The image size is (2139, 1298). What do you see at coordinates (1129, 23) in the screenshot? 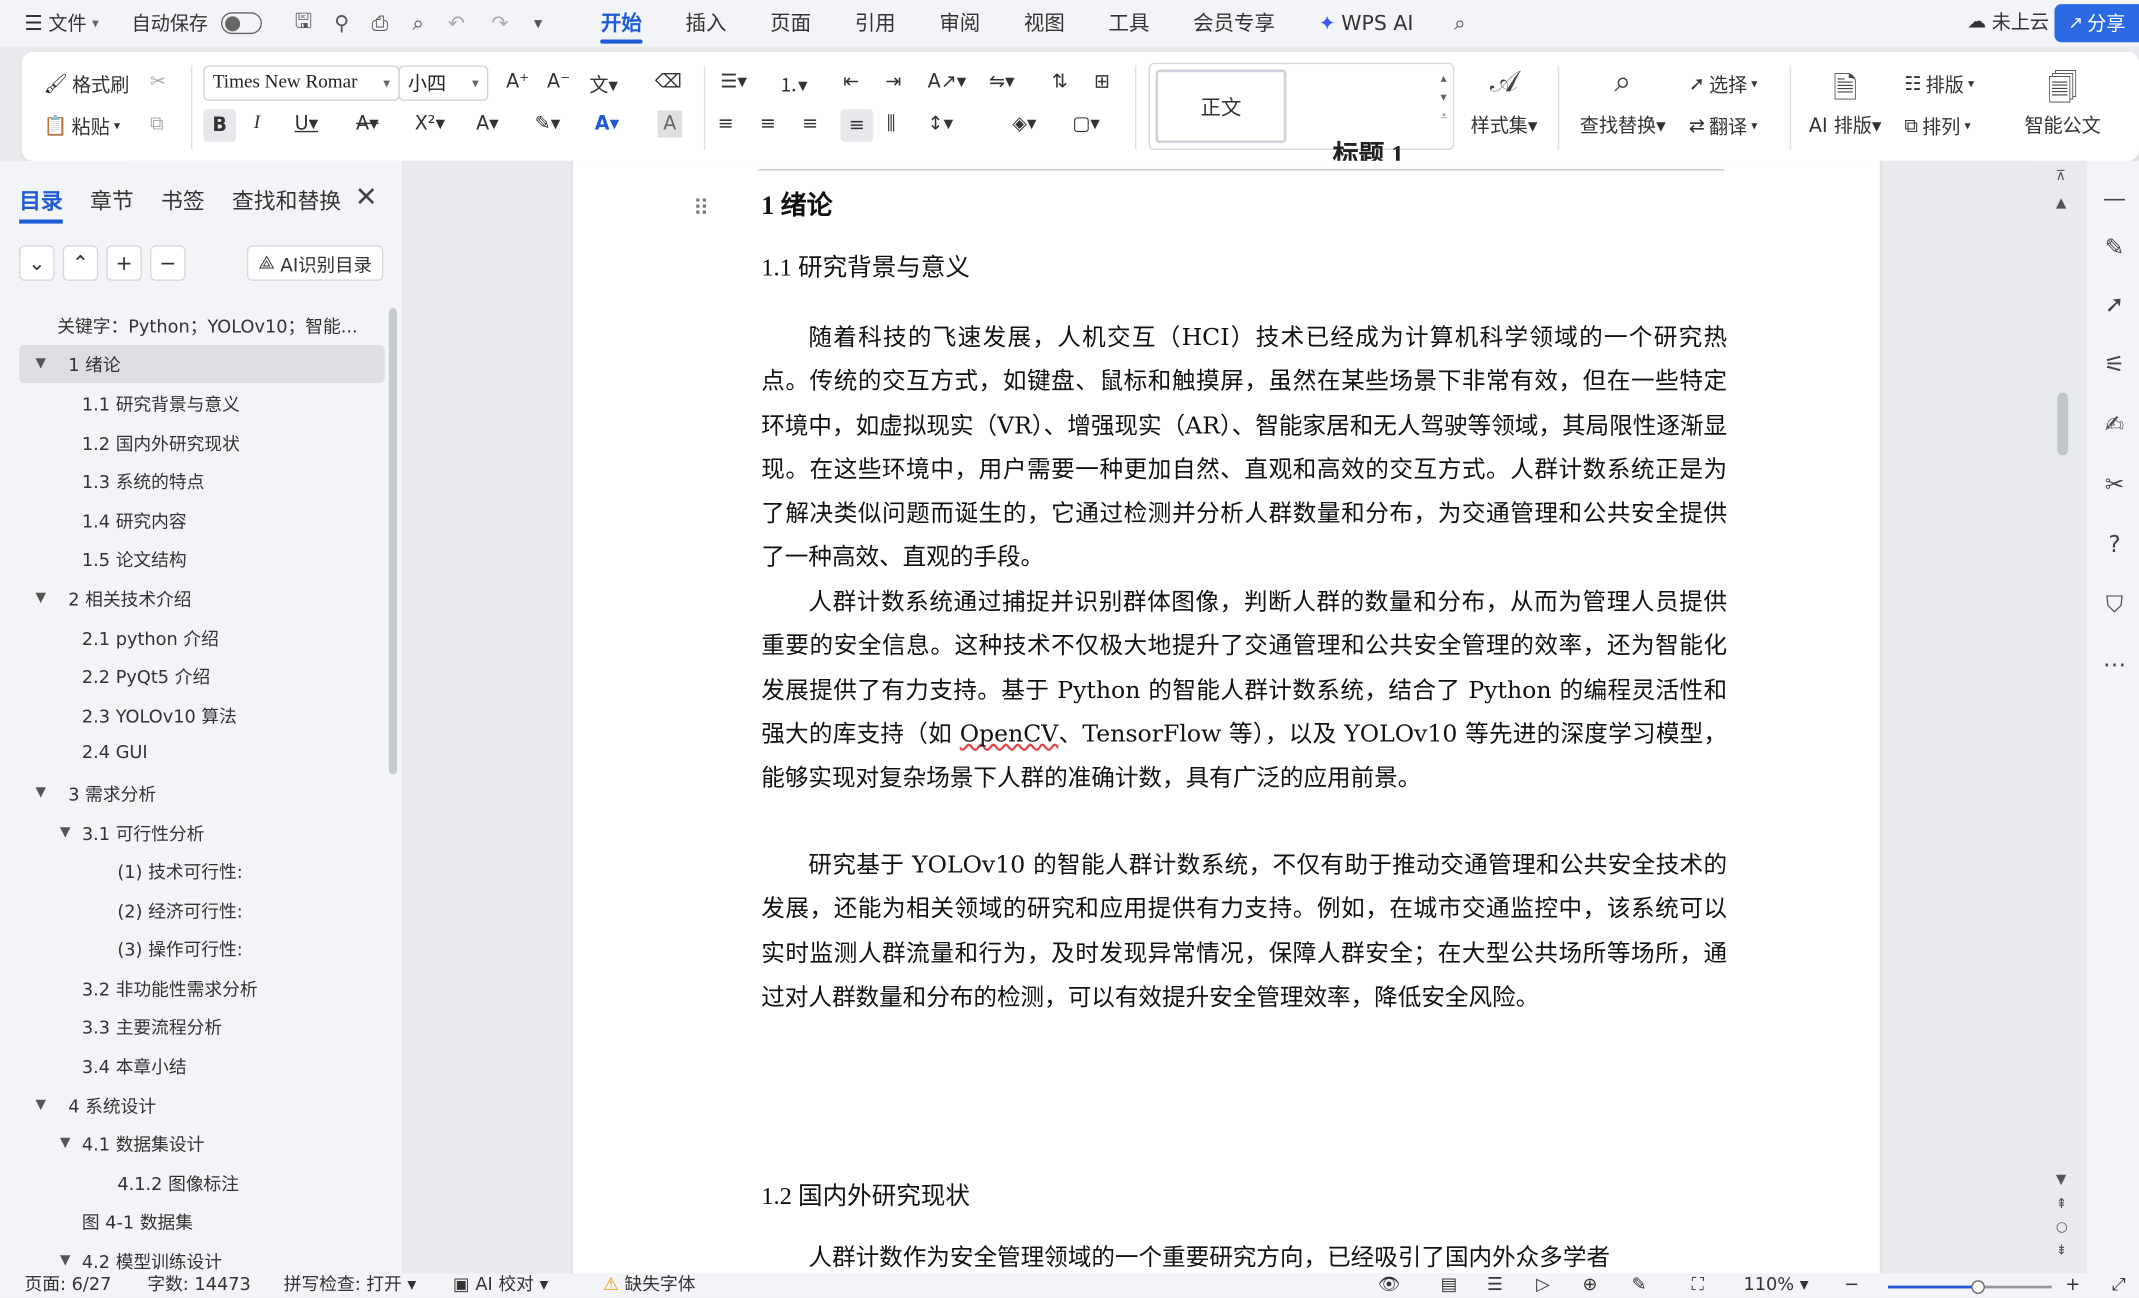
I see `tab-tools: 工具` at bounding box center [1129, 23].